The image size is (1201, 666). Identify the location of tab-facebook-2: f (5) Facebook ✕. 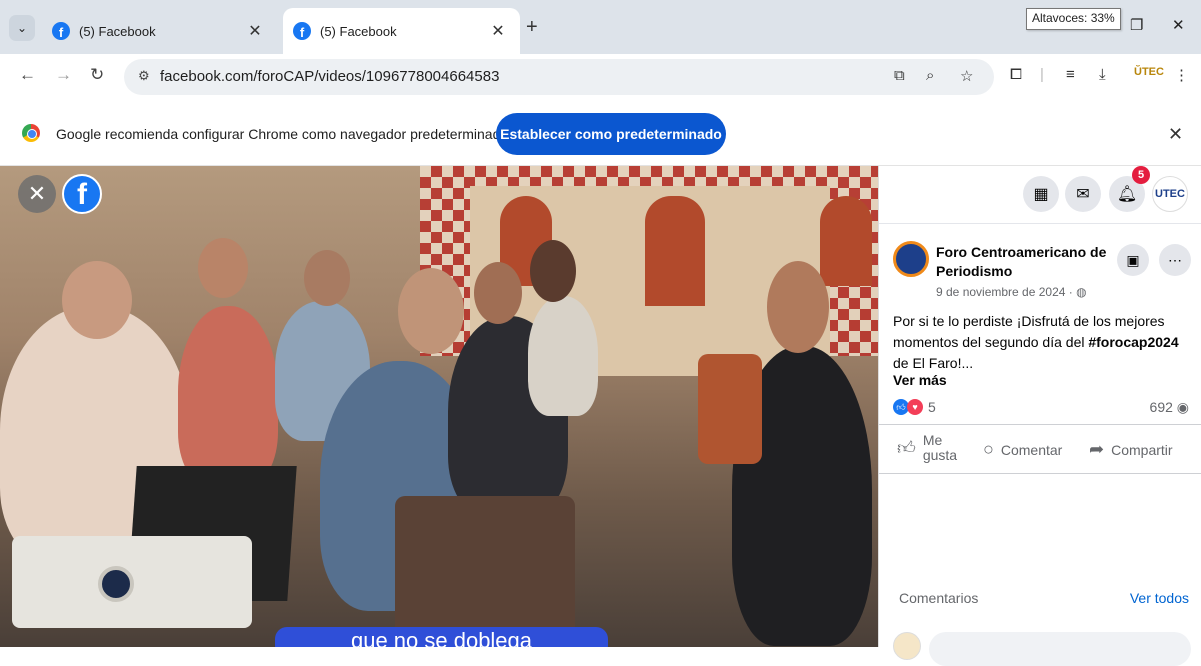
(401, 31).